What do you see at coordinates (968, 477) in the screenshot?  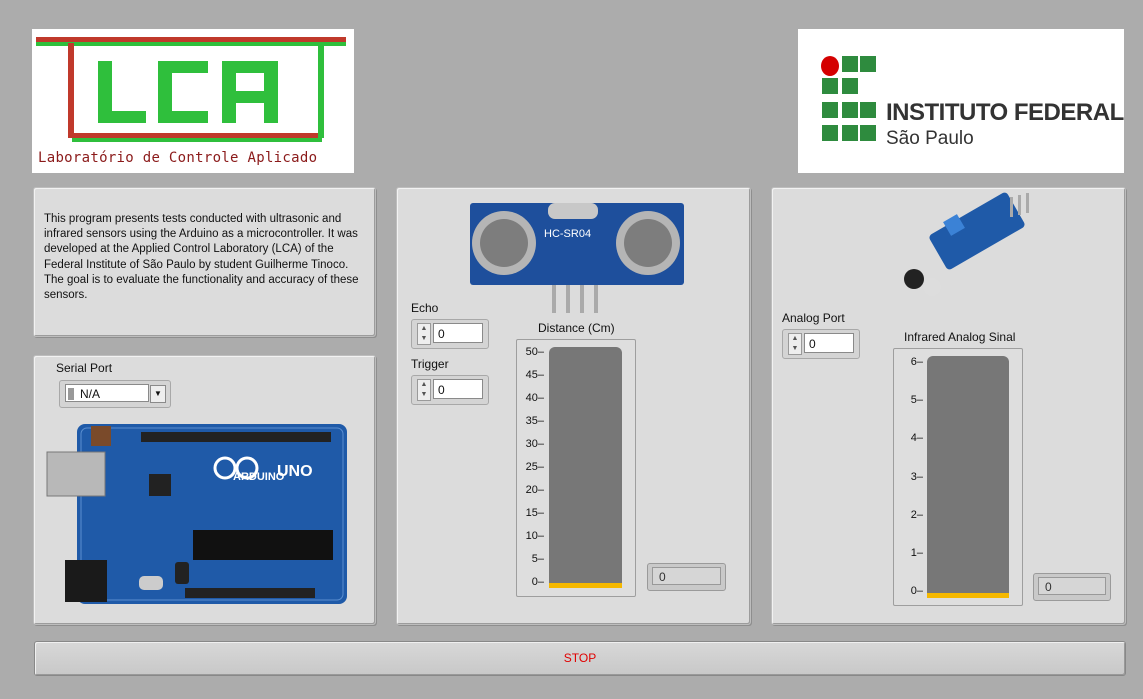 I see `infrared-tank` at bounding box center [968, 477].